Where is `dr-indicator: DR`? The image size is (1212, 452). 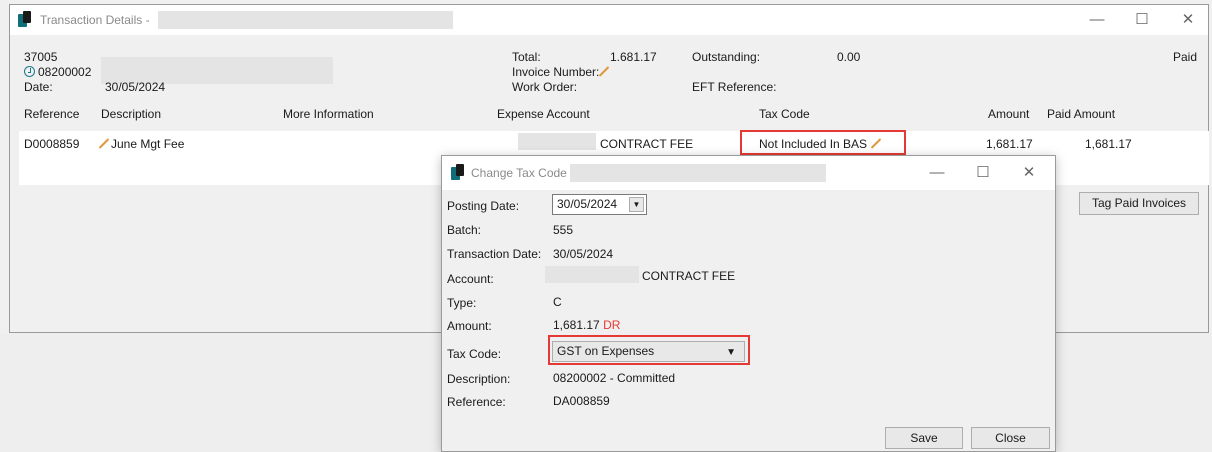 dr-indicator: DR is located at coordinates (612, 325).